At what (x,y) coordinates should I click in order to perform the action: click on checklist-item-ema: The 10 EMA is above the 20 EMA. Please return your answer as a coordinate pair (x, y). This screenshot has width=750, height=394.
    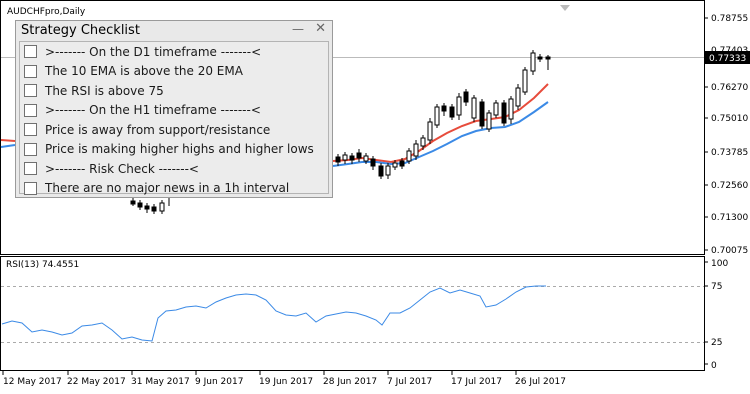
    Looking at the image, I should click on (174, 72).